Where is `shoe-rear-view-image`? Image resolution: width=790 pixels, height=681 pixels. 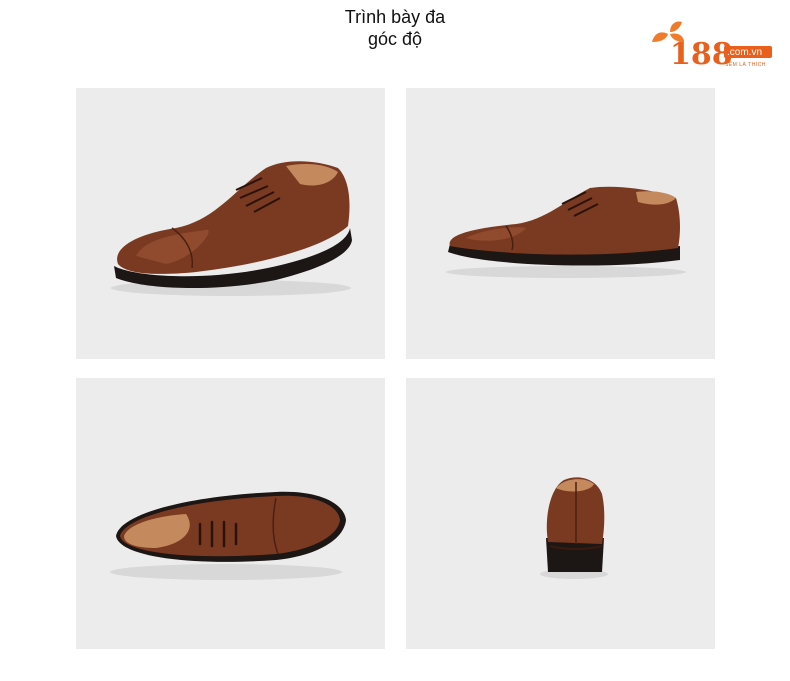
shoe-rear-view-image is located at coordinates (574, 528).